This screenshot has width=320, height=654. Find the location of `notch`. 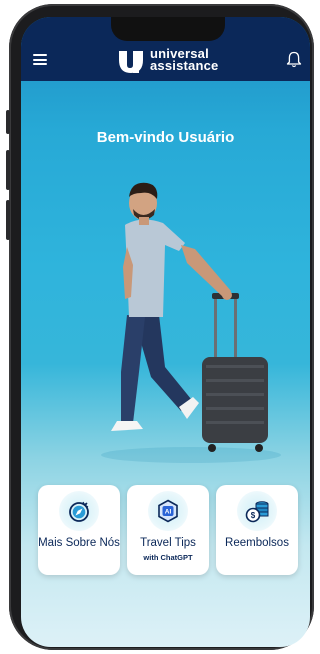

notch is located at coordinates (168, 29).